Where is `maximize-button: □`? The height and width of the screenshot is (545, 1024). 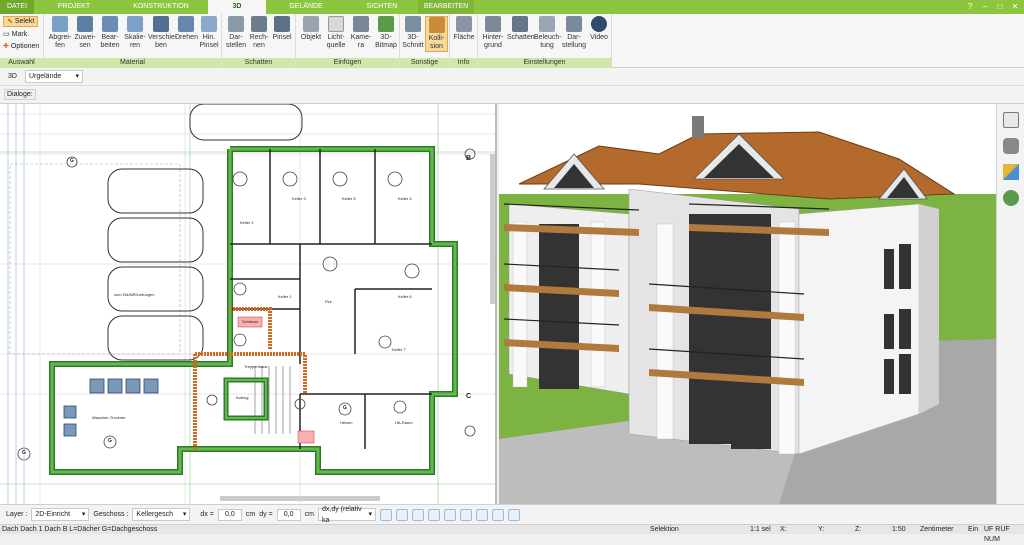
maximize-button: □ is located at coordinates (1000, 6).